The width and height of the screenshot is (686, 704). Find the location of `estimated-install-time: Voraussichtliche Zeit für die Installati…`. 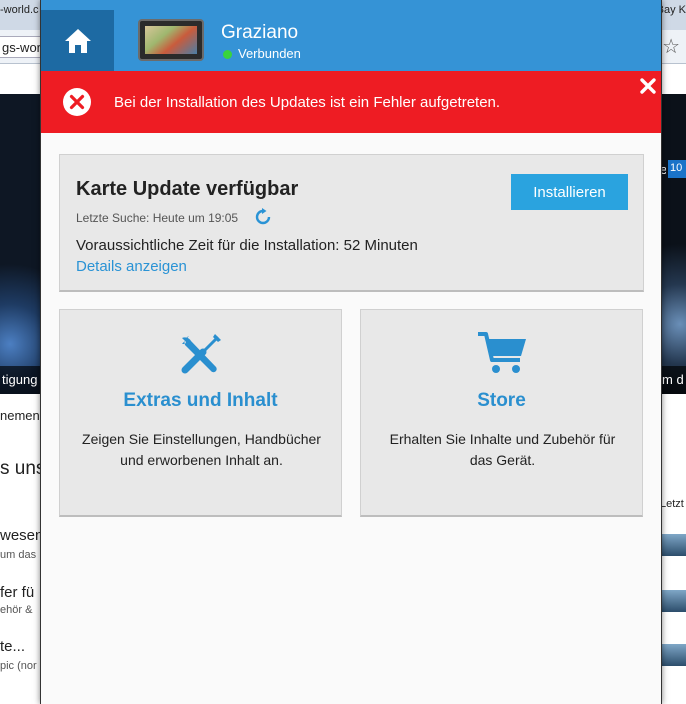

estimated-install-time: Voraussichtliche Zeit für die Installati… is located at coordinates (247, 245).